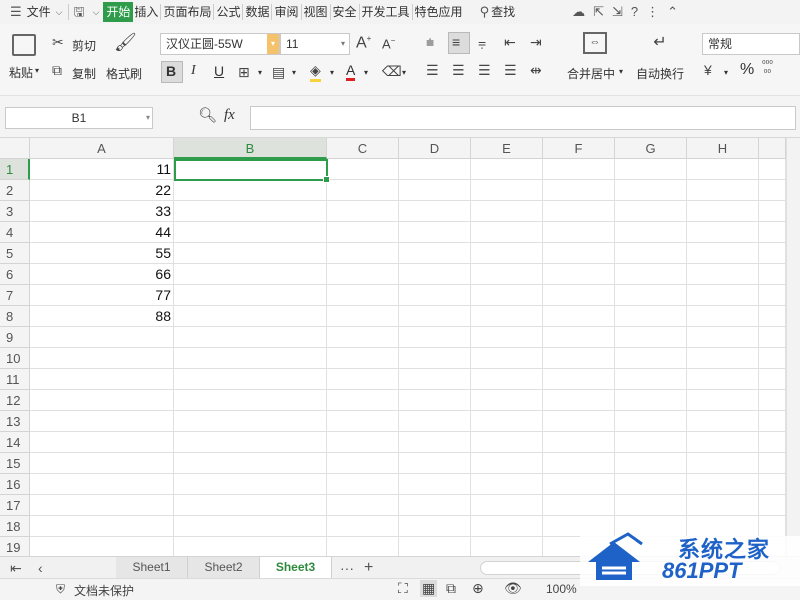 Image resolution: width=800 pixels, height=600 pixels. I want to click on font-color-icon: A, so click(351, 71).